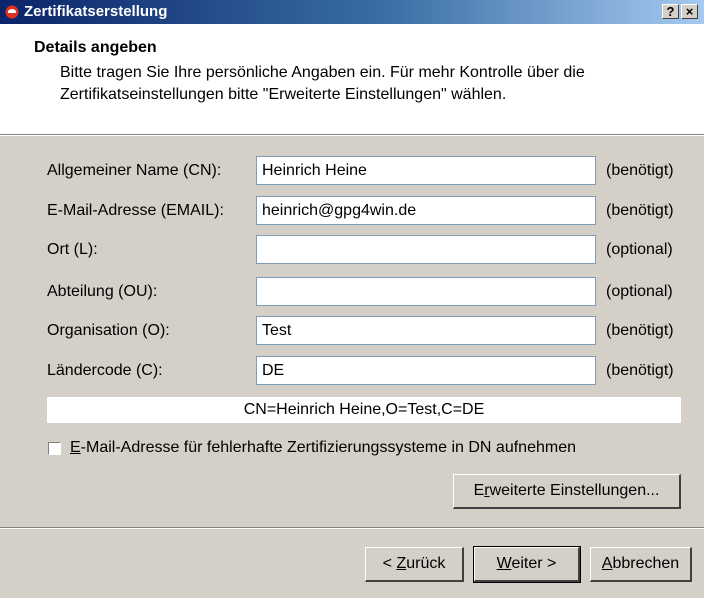  What do you see at coordinates (102, 291) in the screenshot?
I see `org-unit-label: Abteilung (OU):` at bounding box center [102, 291].